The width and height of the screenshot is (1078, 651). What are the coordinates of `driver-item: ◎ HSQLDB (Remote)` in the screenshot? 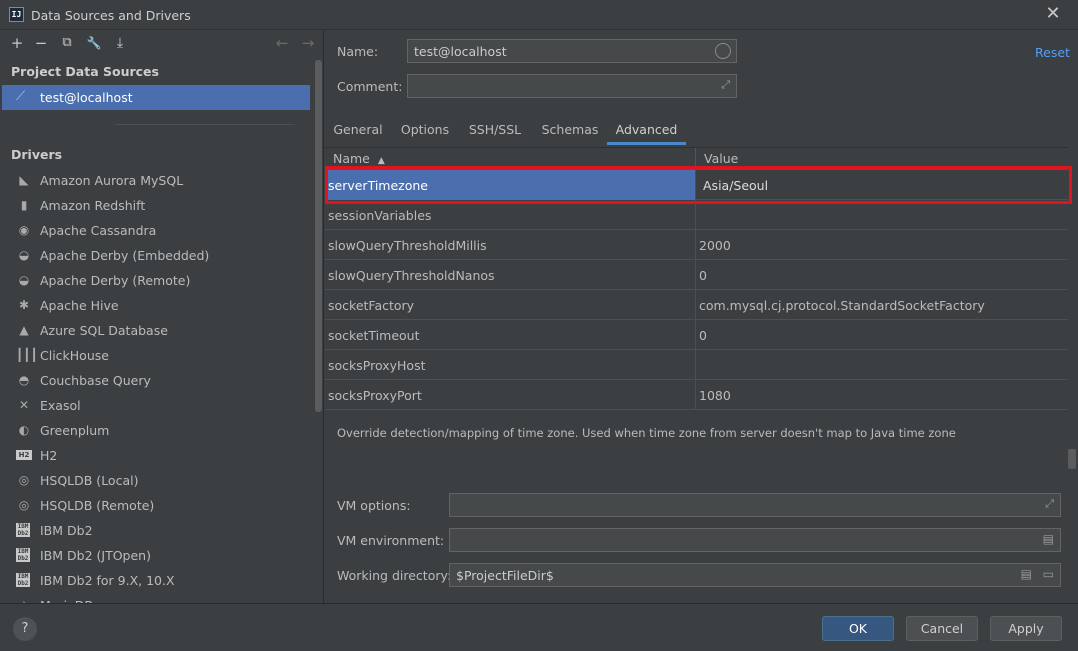 It's located at (156, 505).